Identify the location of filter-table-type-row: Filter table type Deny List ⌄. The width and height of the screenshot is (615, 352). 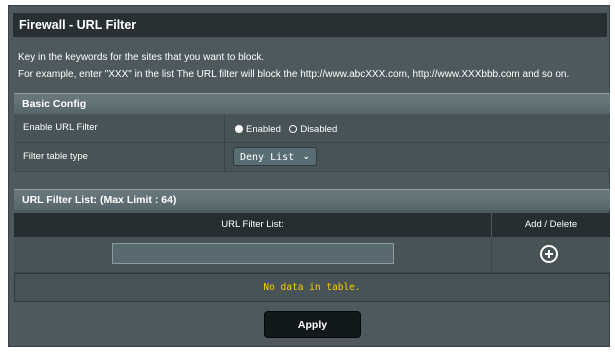
(312, 157).